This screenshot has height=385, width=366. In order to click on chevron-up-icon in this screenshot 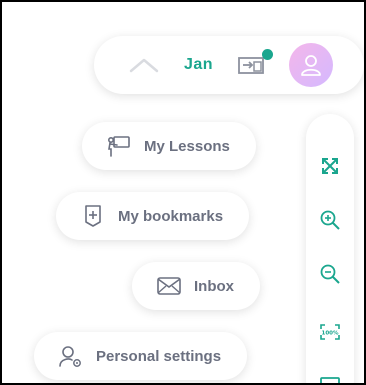, I will do `click(144, 65)`.